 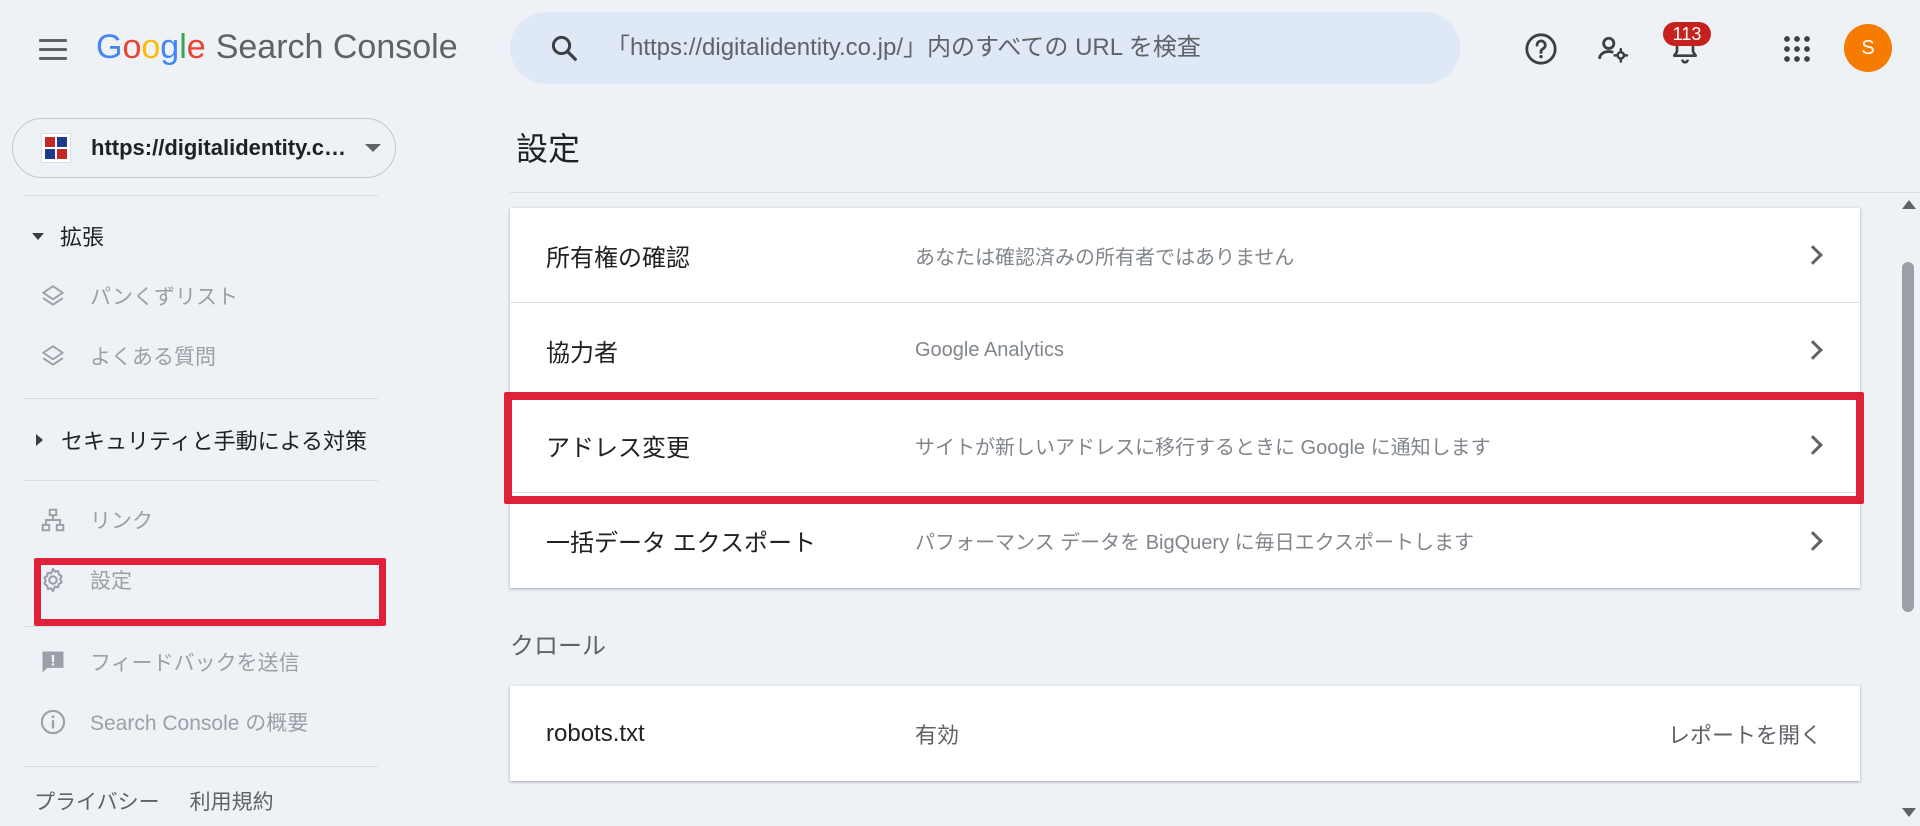 I want to click on sidebar-section-enhancements: 拡張, so click(x=68, y=236).